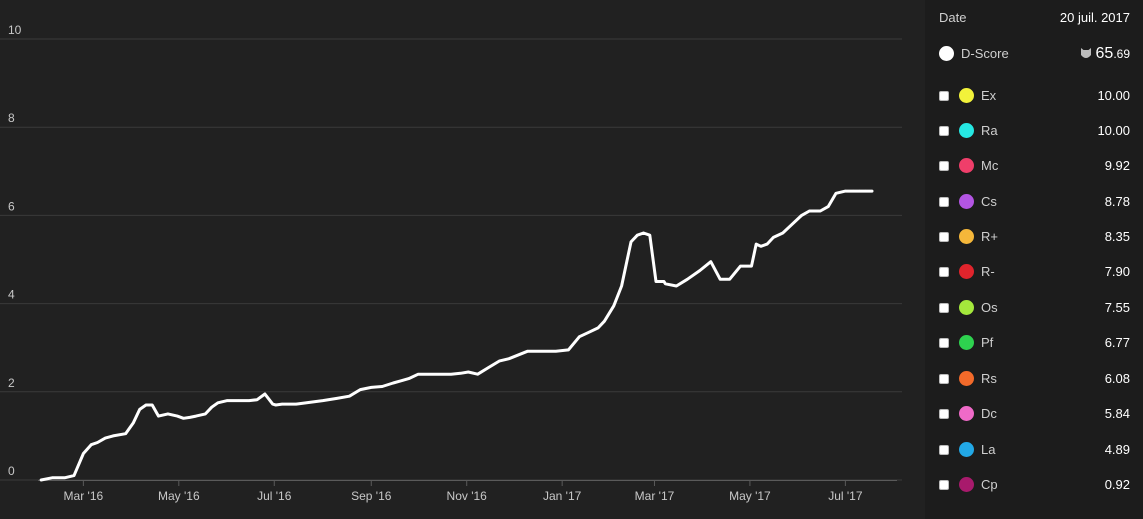 The height and width of the screenshot is (519, 1143). Describe the element at coordinates (1027, 307) in the screenshot. I see `category-row: Os 7.55` at that location.